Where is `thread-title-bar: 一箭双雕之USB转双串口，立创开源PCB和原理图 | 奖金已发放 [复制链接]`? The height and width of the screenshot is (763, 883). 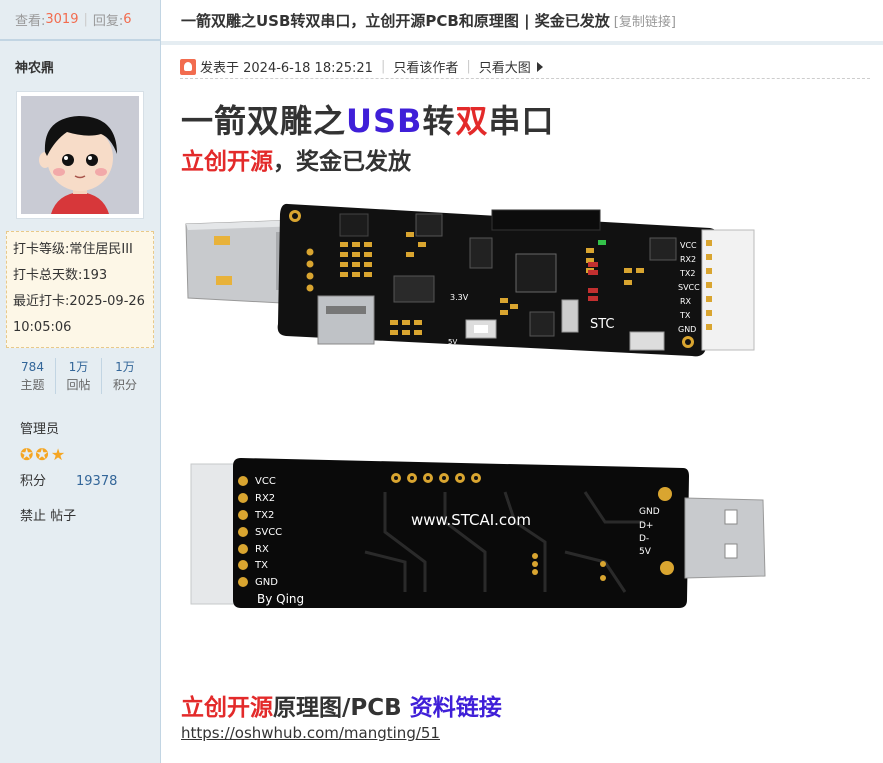
thread-title-bar: 一箭双雕之USB转双串口，立创开源PCB和原理图 | 奖金已发放 [复制链接] is located at coordinates (522, 22).